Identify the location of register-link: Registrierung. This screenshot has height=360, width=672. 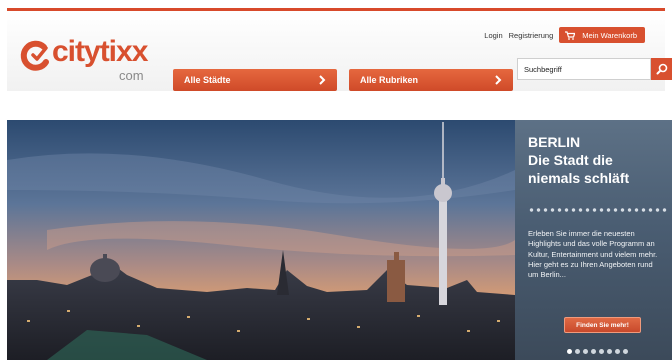
(531, 35).